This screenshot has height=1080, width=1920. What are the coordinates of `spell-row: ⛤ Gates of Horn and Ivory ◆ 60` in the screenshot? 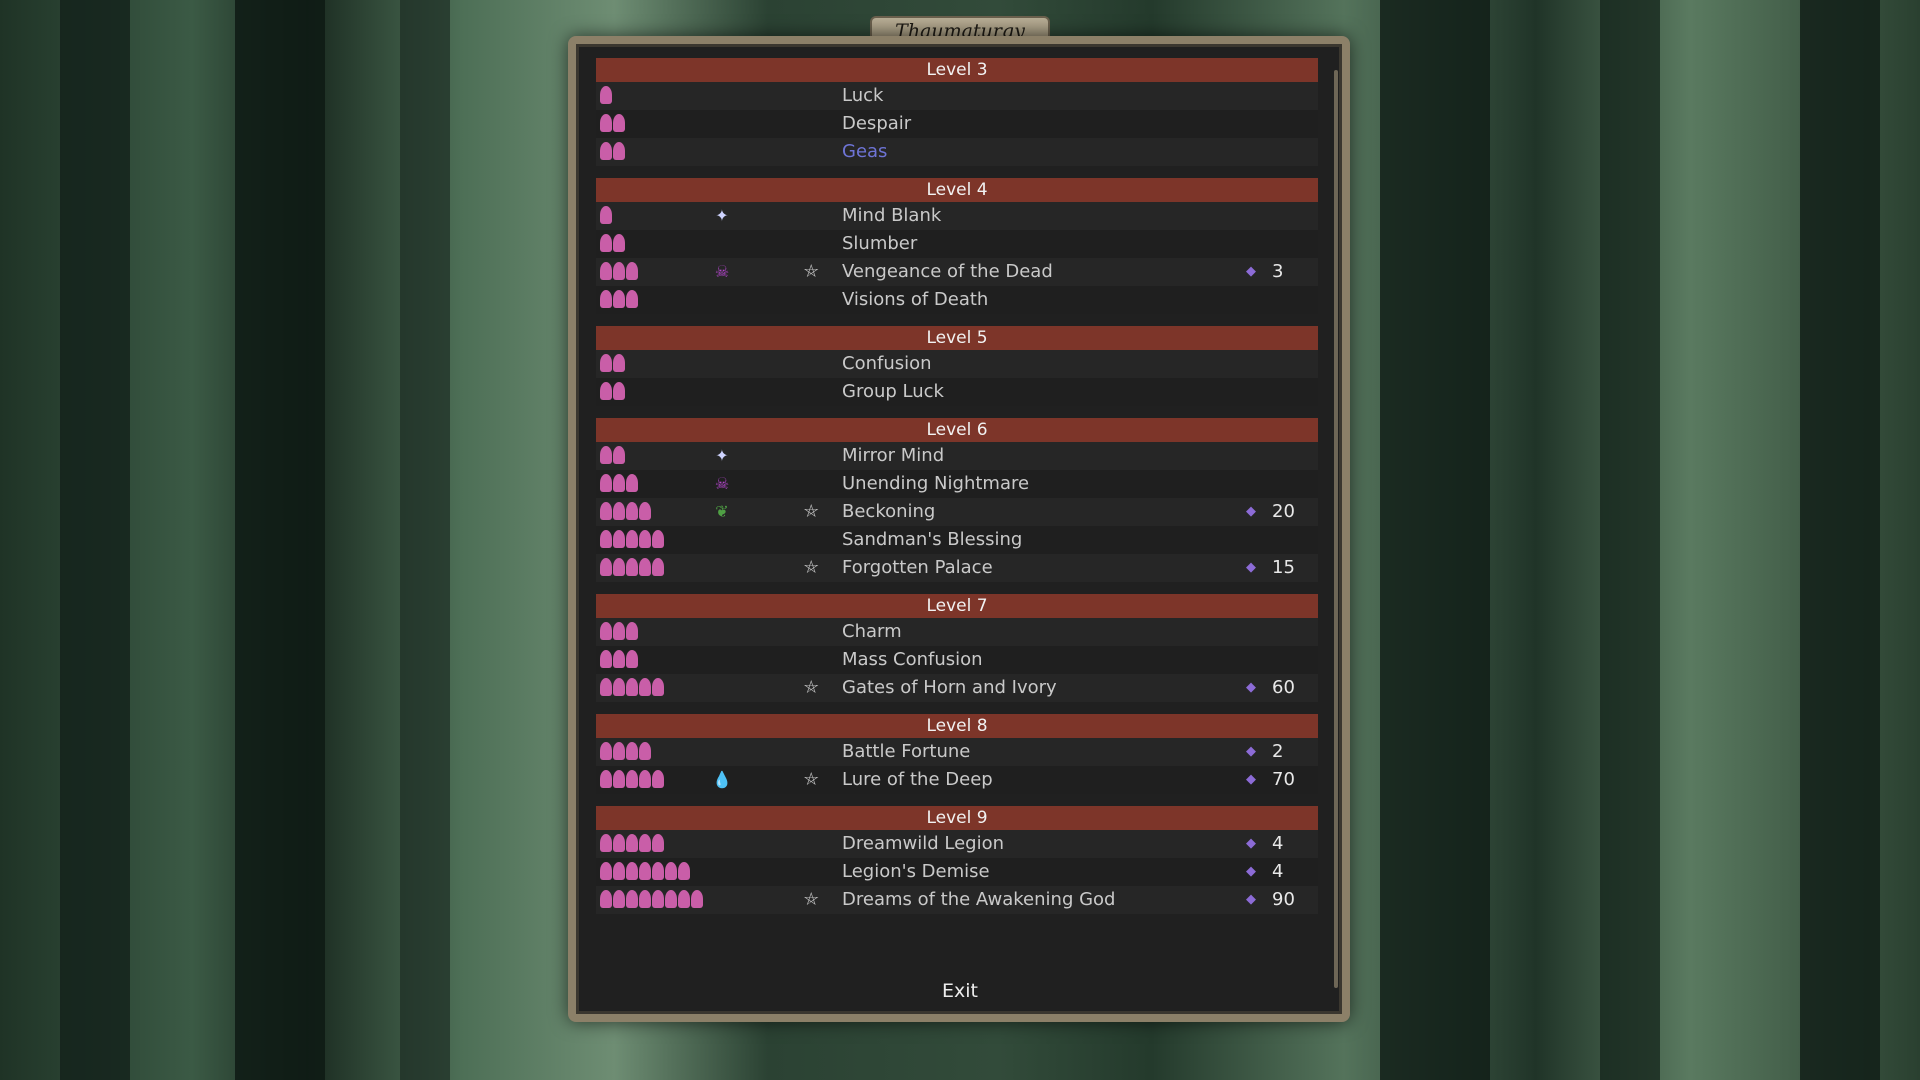 It's located at (957, 688).